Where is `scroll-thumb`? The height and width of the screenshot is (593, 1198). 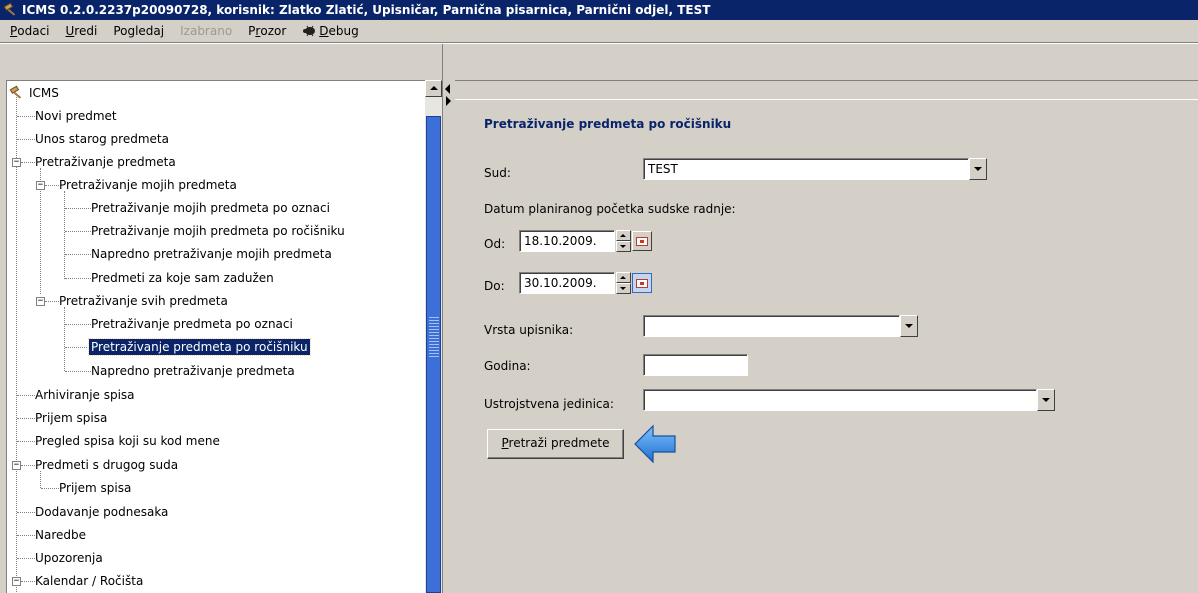 scroll-thumb is located at coordinates (433, 354).